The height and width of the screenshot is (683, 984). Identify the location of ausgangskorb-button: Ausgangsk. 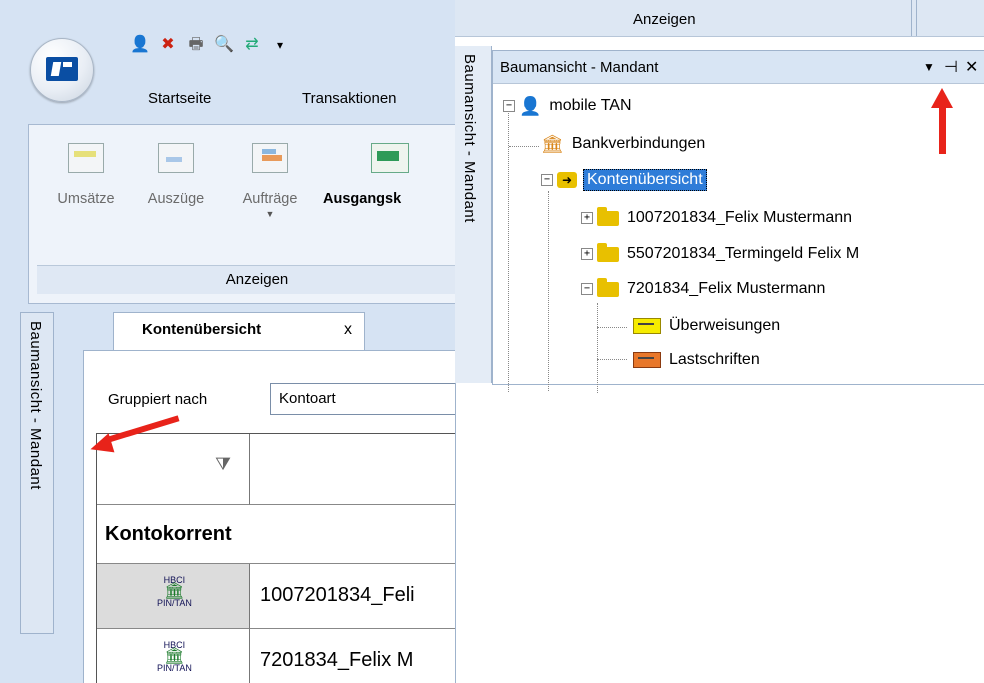
(389, 172).